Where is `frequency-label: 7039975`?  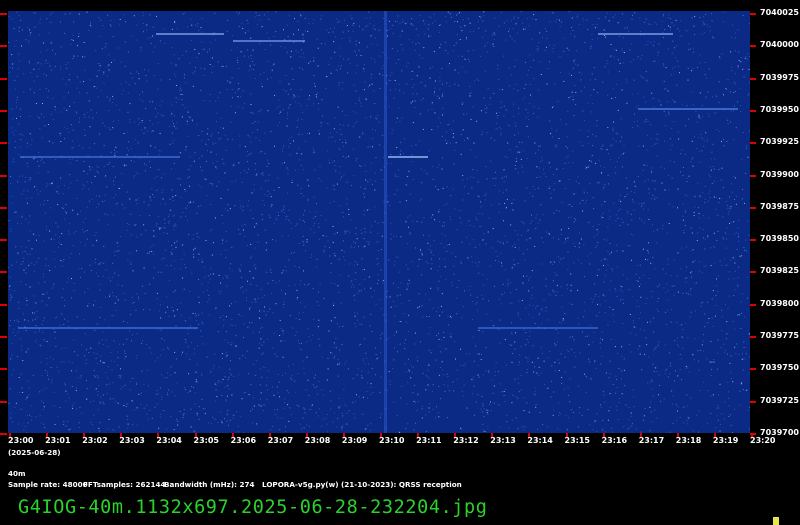
frequency-label: 7039975 is located at coordinates (779, 77).